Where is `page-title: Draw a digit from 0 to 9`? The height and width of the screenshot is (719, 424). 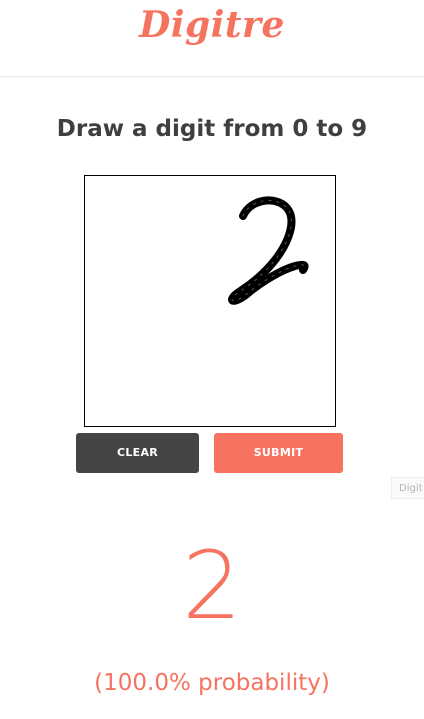
page-title: Draw a digit from 0 to 9 is located at coordinates (212, 129).